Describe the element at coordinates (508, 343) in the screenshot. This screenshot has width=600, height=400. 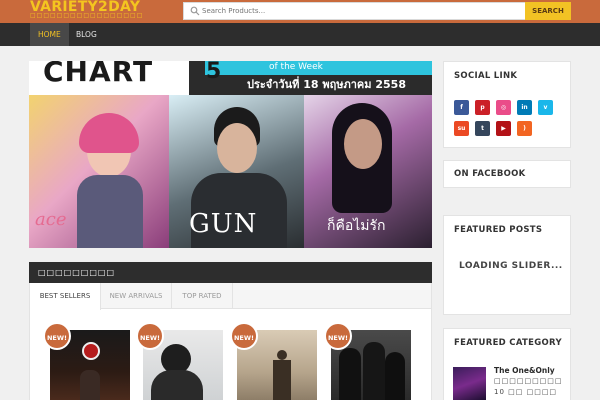
I see `widget-title: FEATURED CATEGORY` at that location.